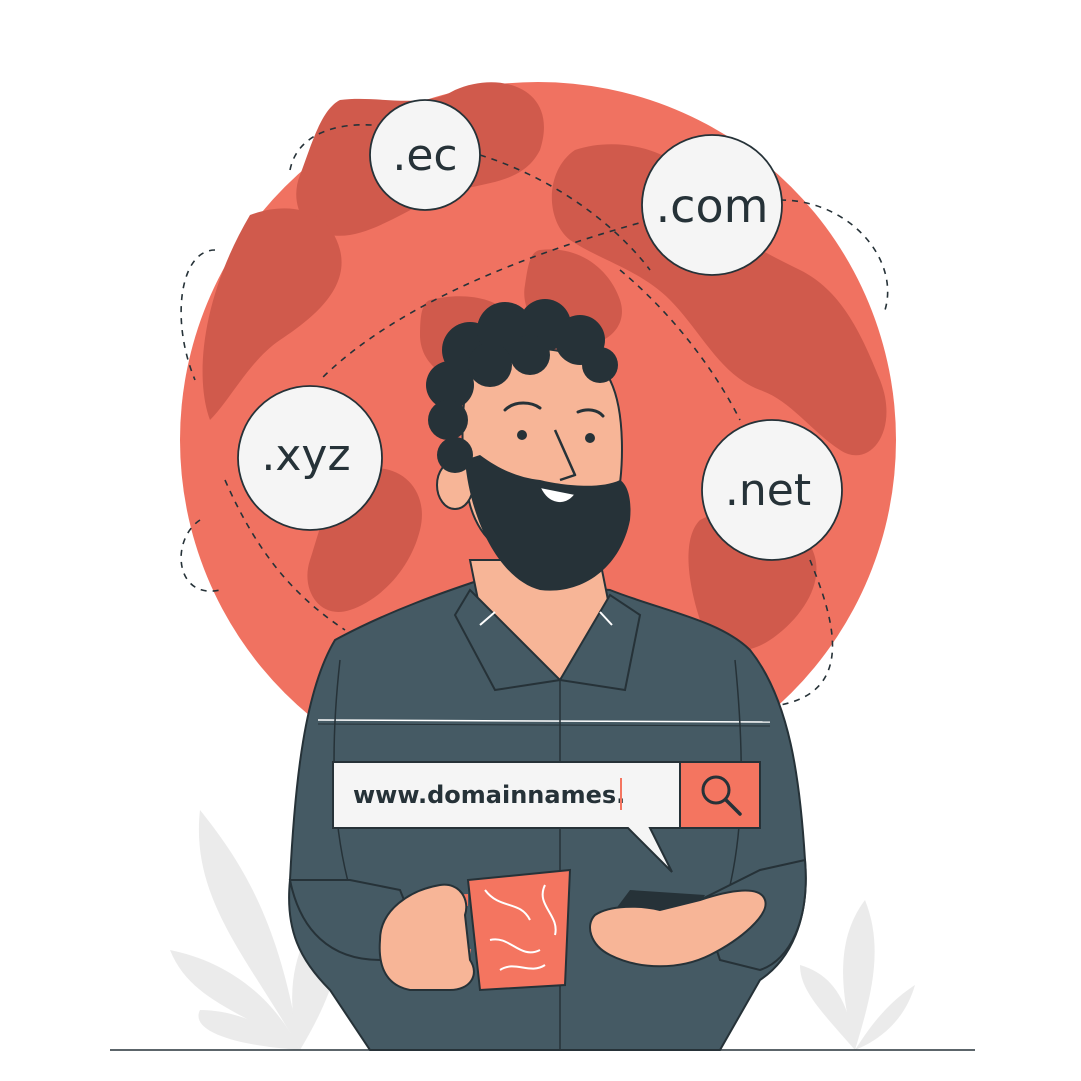  I want to click on bubble-net: .net, so click(772, 490).